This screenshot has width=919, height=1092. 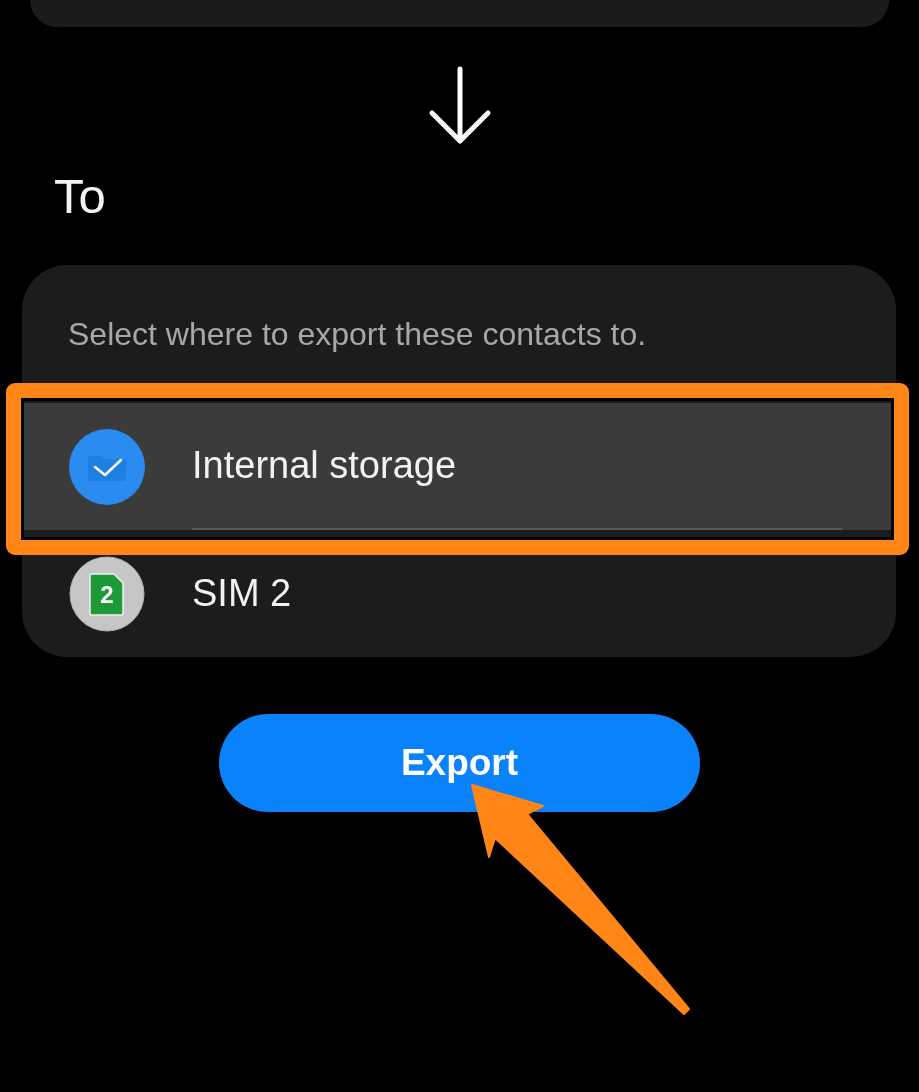 I want to click on folder-check-icon, so click(x=107, y=466).